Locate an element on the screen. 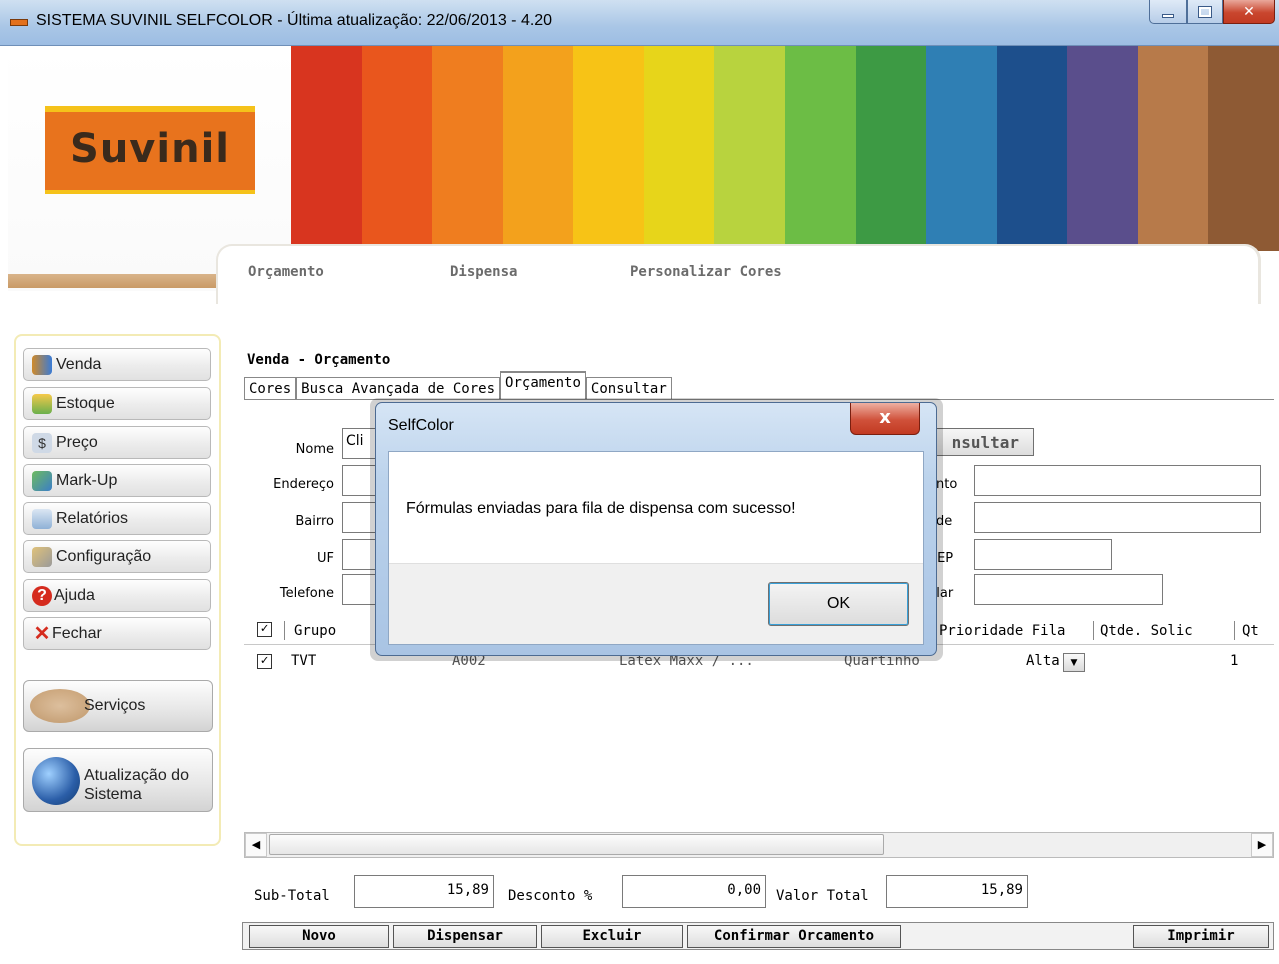  tab-orcamento: Orçamento is located at coordinates (543, 385).